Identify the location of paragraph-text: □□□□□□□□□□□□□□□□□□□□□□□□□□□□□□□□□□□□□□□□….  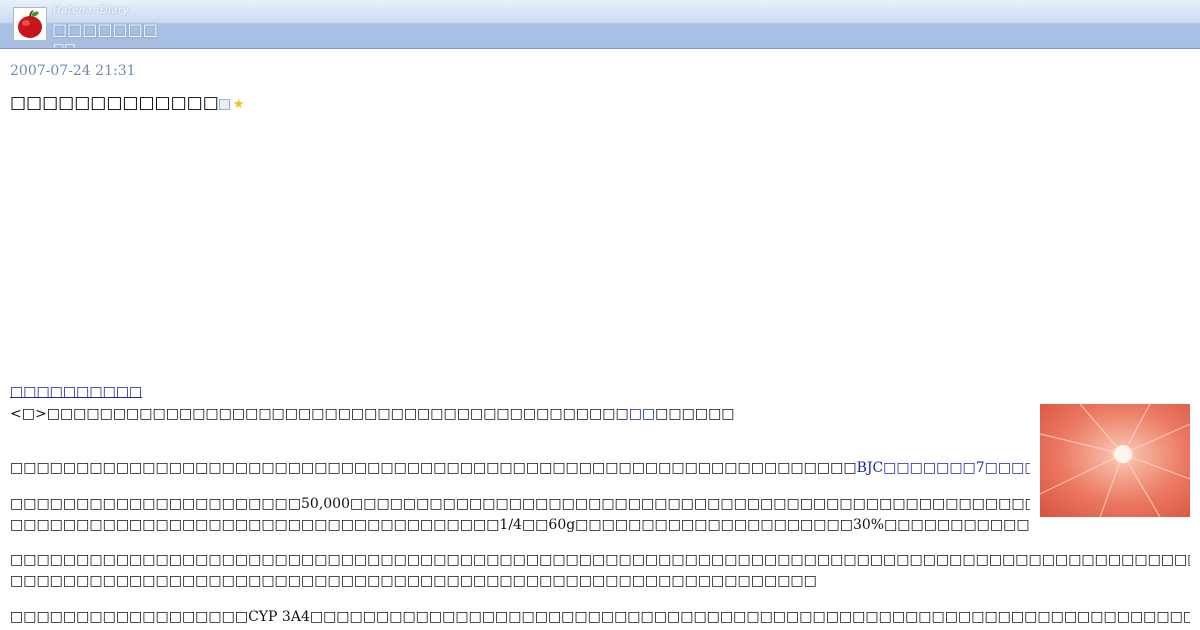
(433, 468).